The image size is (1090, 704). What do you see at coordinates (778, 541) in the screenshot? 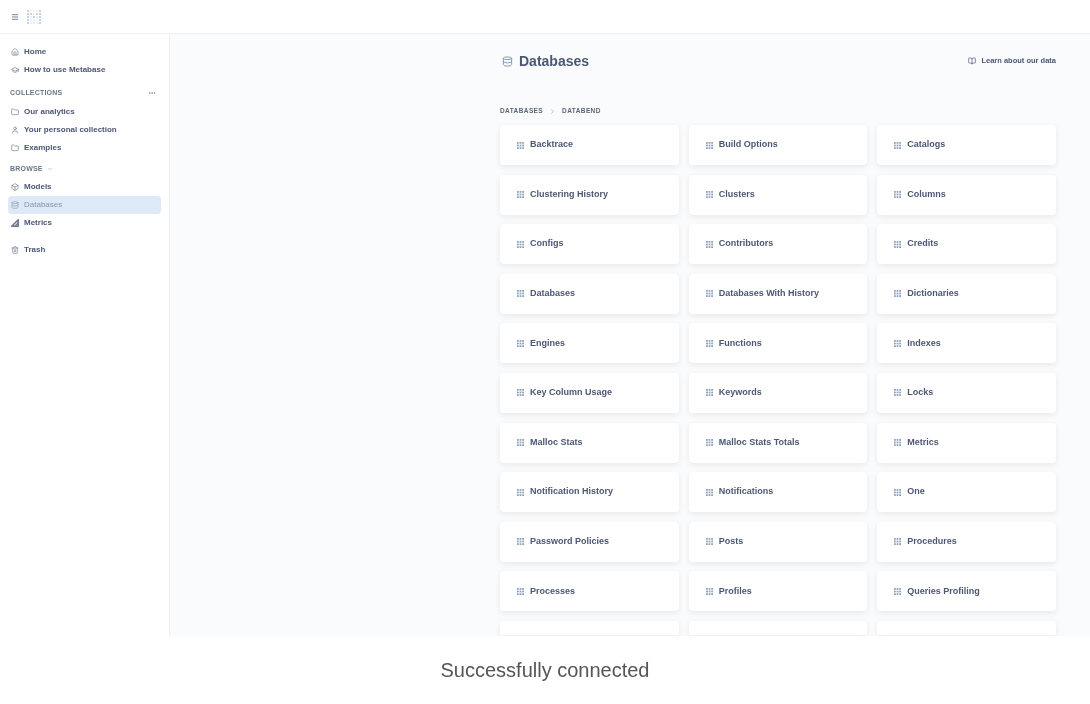
I see `table-card: Posts` at bounding box center [778, 541].